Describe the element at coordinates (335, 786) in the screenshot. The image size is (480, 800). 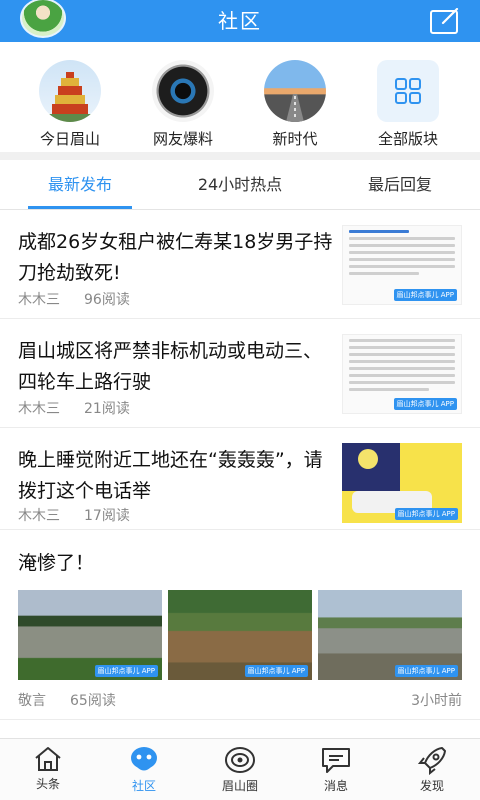
I see `nav-label: 消息` at that location.